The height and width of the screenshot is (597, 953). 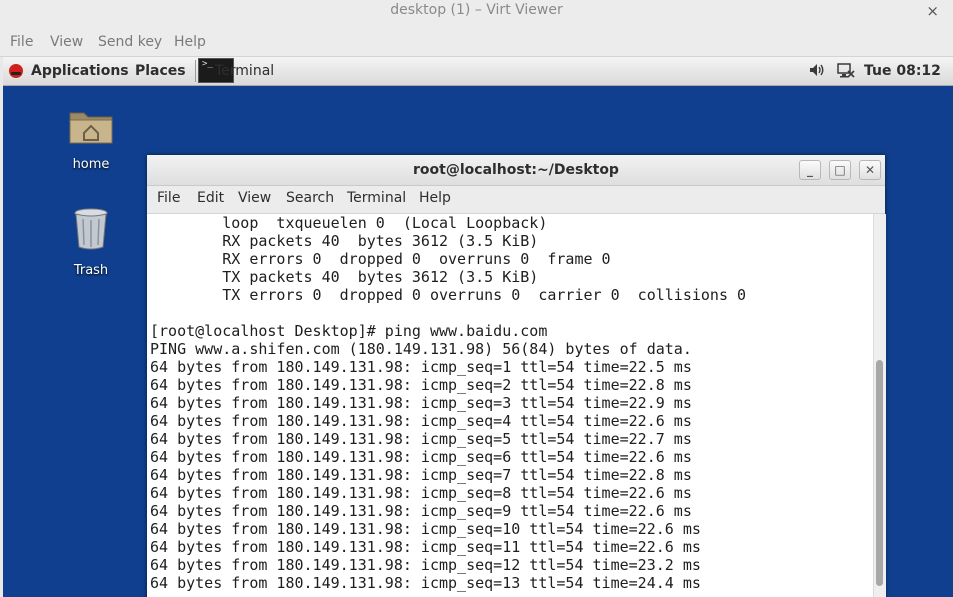 What do you see at coordinates (190, 42) in the screenshot?
I see `menu-help: Help` at bounding box center [190, 42].